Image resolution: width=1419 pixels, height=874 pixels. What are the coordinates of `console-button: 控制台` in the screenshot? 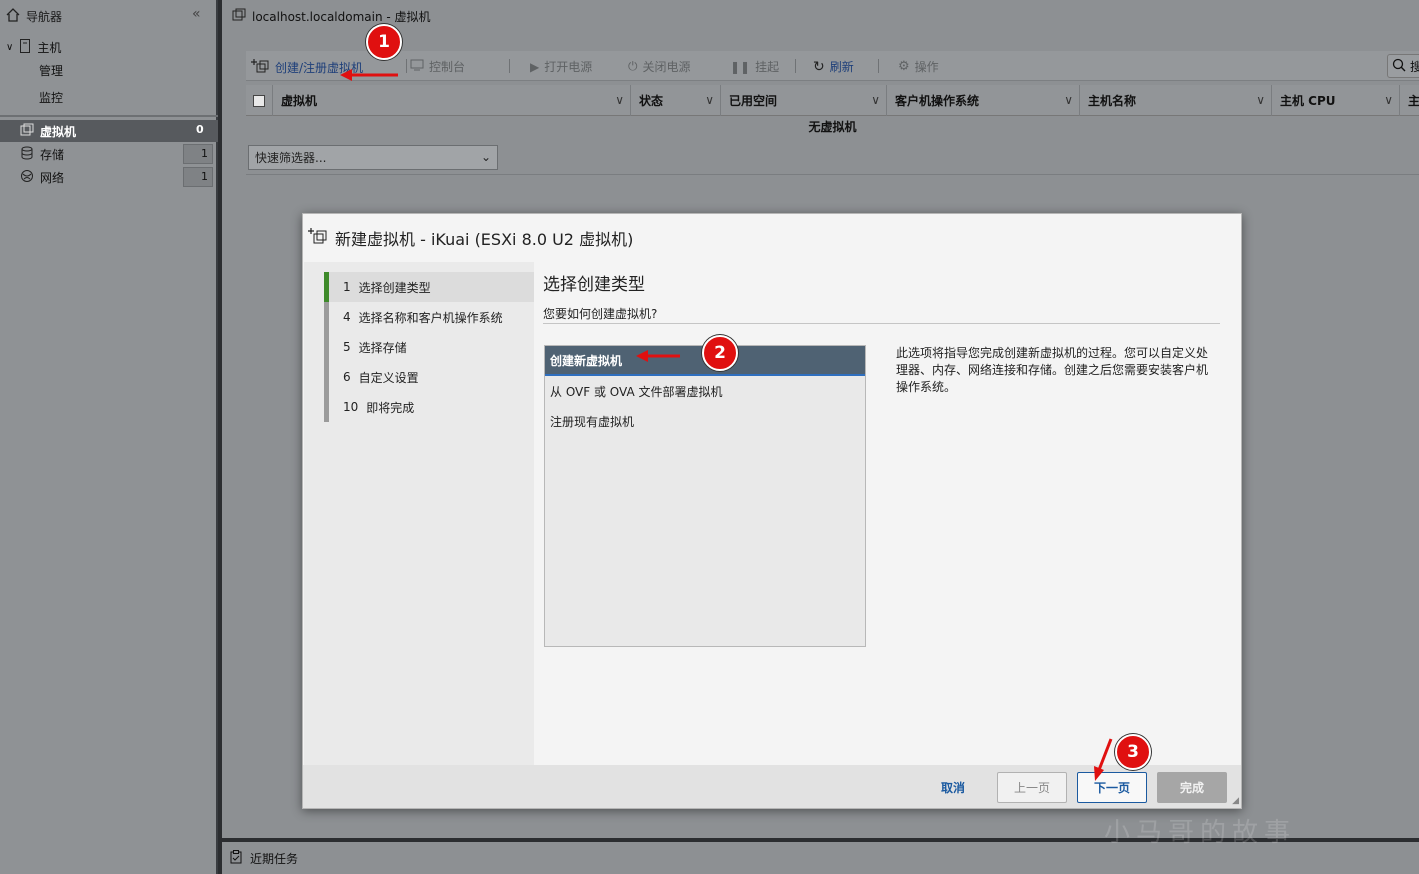 It's located at (437, 66).